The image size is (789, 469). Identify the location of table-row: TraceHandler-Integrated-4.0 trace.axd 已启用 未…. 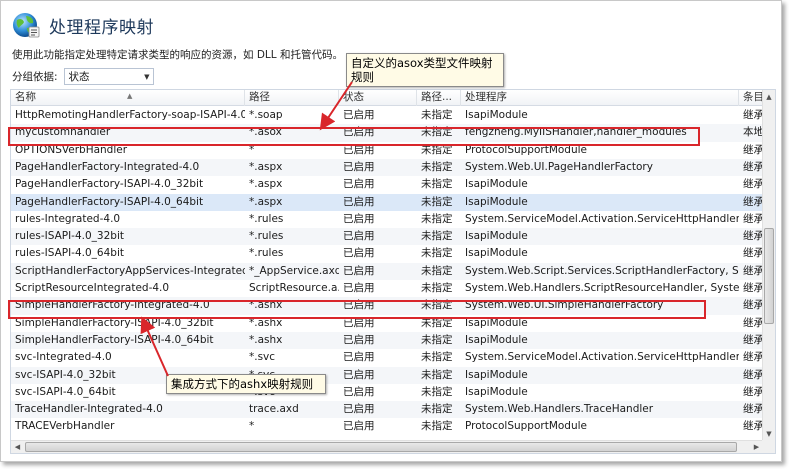
(387, 410).